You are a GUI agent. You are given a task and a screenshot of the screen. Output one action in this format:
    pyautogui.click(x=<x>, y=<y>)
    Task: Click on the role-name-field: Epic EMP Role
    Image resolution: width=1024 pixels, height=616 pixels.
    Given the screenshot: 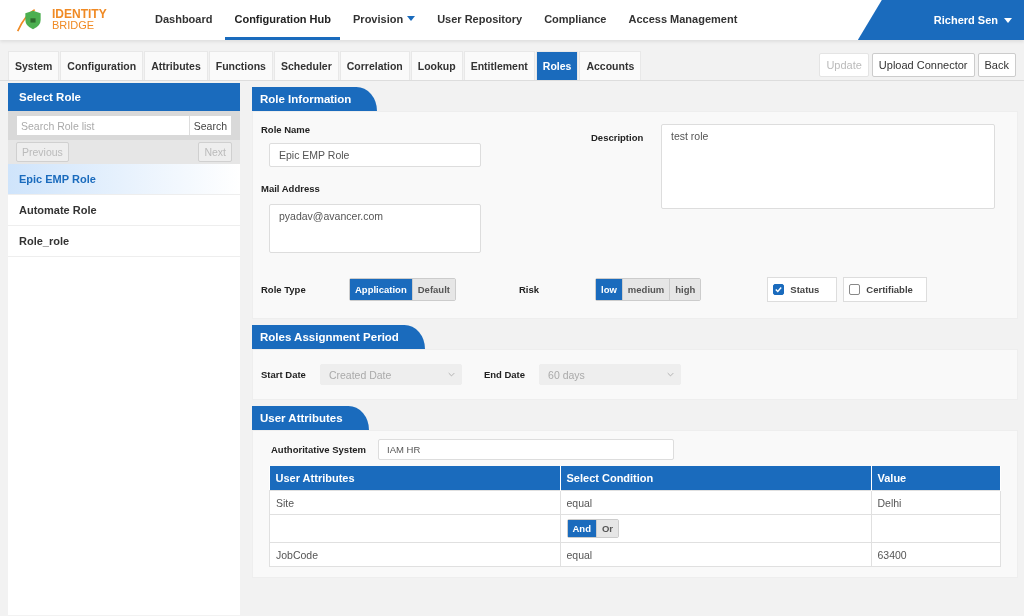 What is the action you would take?
    pyautogui.click(x=375, y=155)
    